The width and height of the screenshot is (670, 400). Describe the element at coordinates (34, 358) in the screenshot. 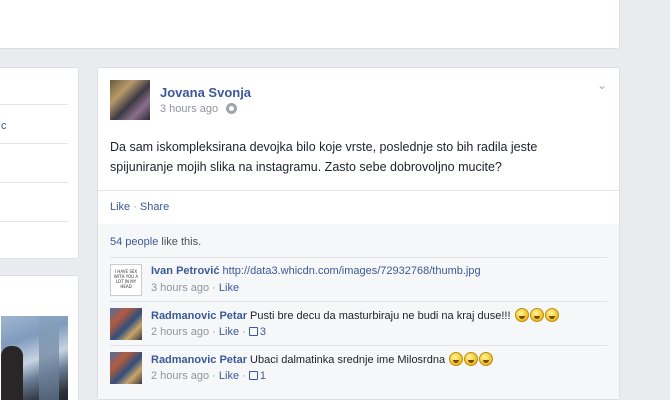

I see `photo` at that location.